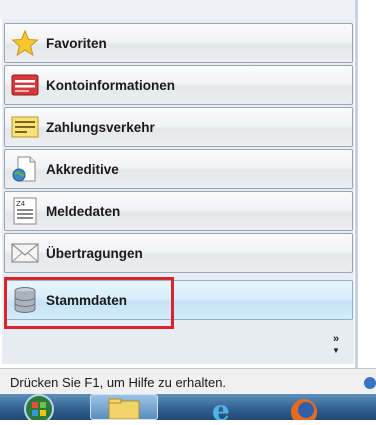 The height and width of the screenshot is (425, 376). Describe the element at coordinates (25, 169) in the screenshot. I see `letter-of-credit-icon` at that location.